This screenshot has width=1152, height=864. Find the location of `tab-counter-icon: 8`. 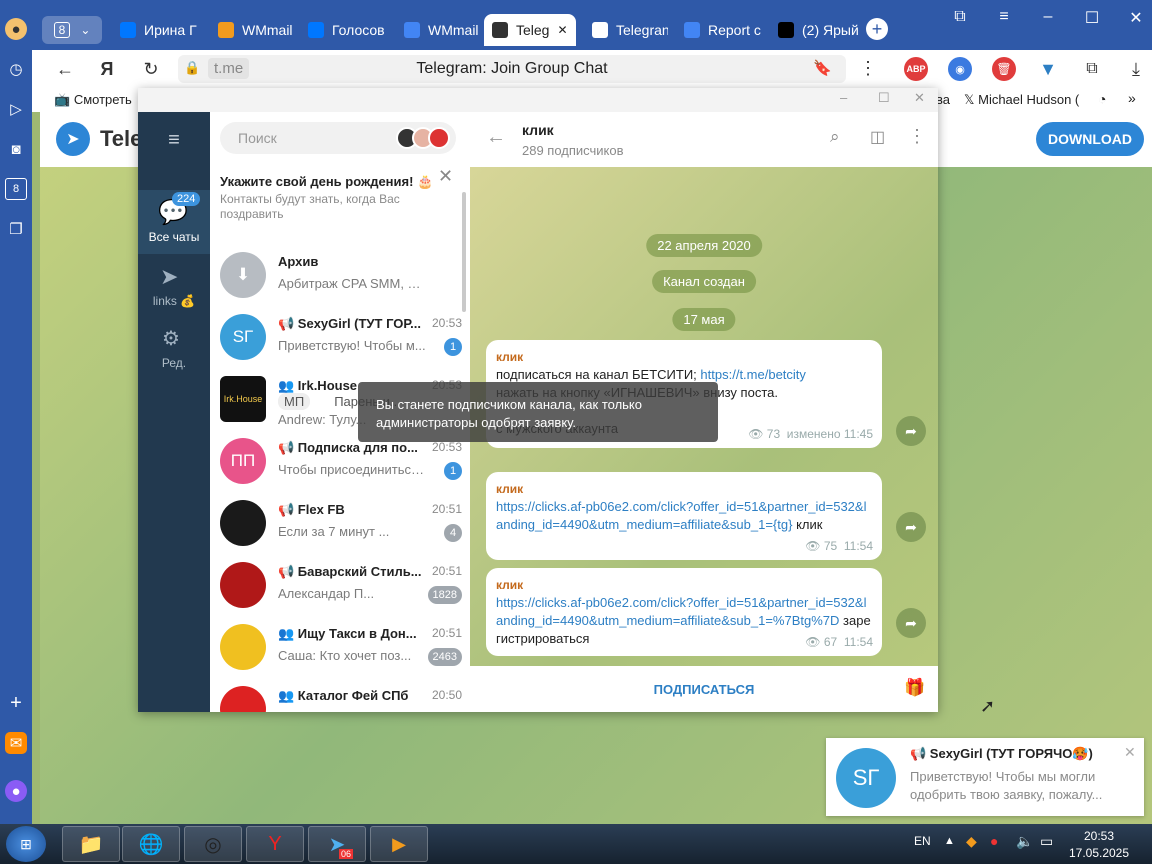

tab-counter-icon: 8 is located at coordinates (16, 189).